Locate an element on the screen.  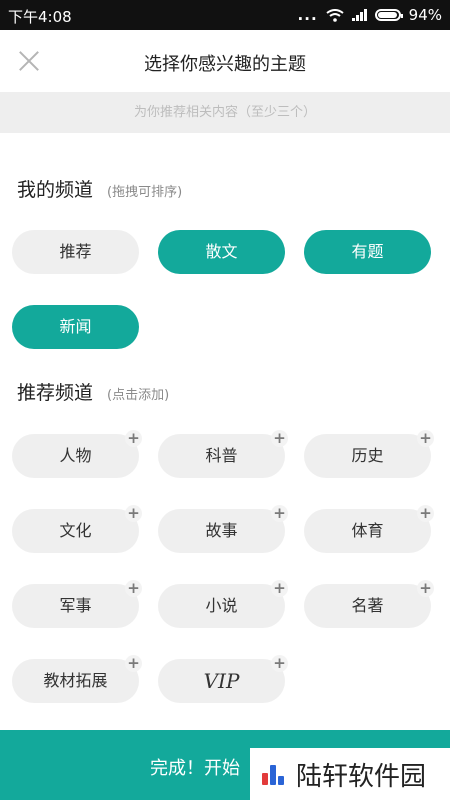
my-channel-chip: 推荐 is located at coordinates (75, 252).